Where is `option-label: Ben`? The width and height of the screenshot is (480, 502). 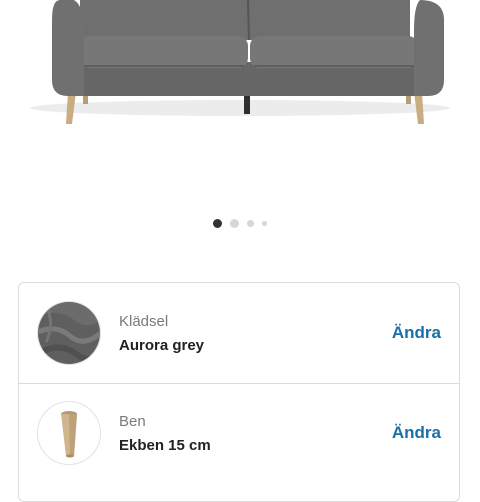
option-label: Ben is located at coordinates (132, 421).